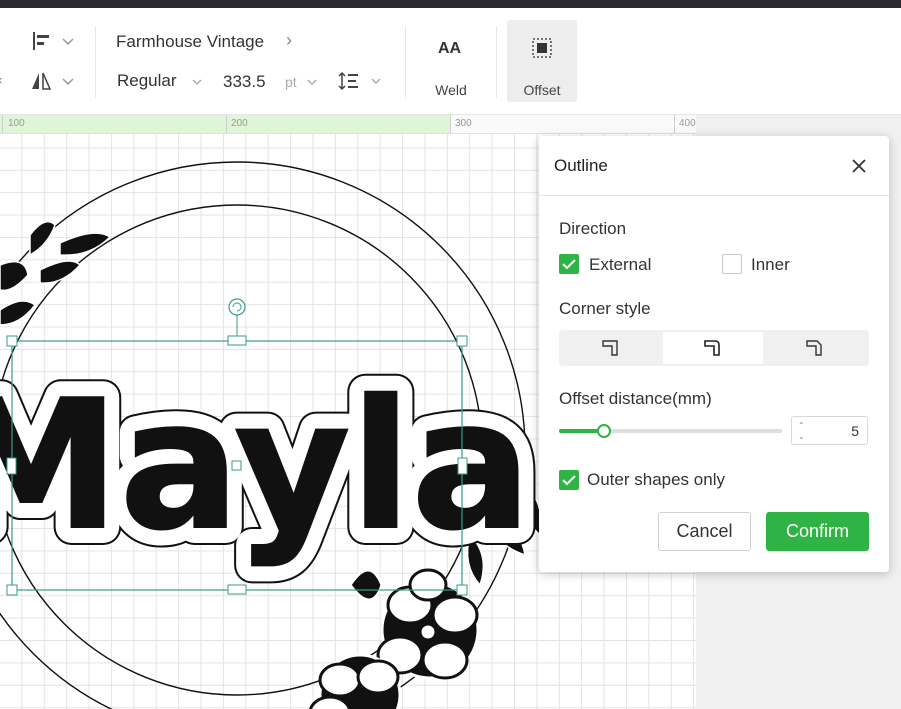 This screenshot has height=709, width=901. I want to click on offset-button: Offset, so click(542, 61).